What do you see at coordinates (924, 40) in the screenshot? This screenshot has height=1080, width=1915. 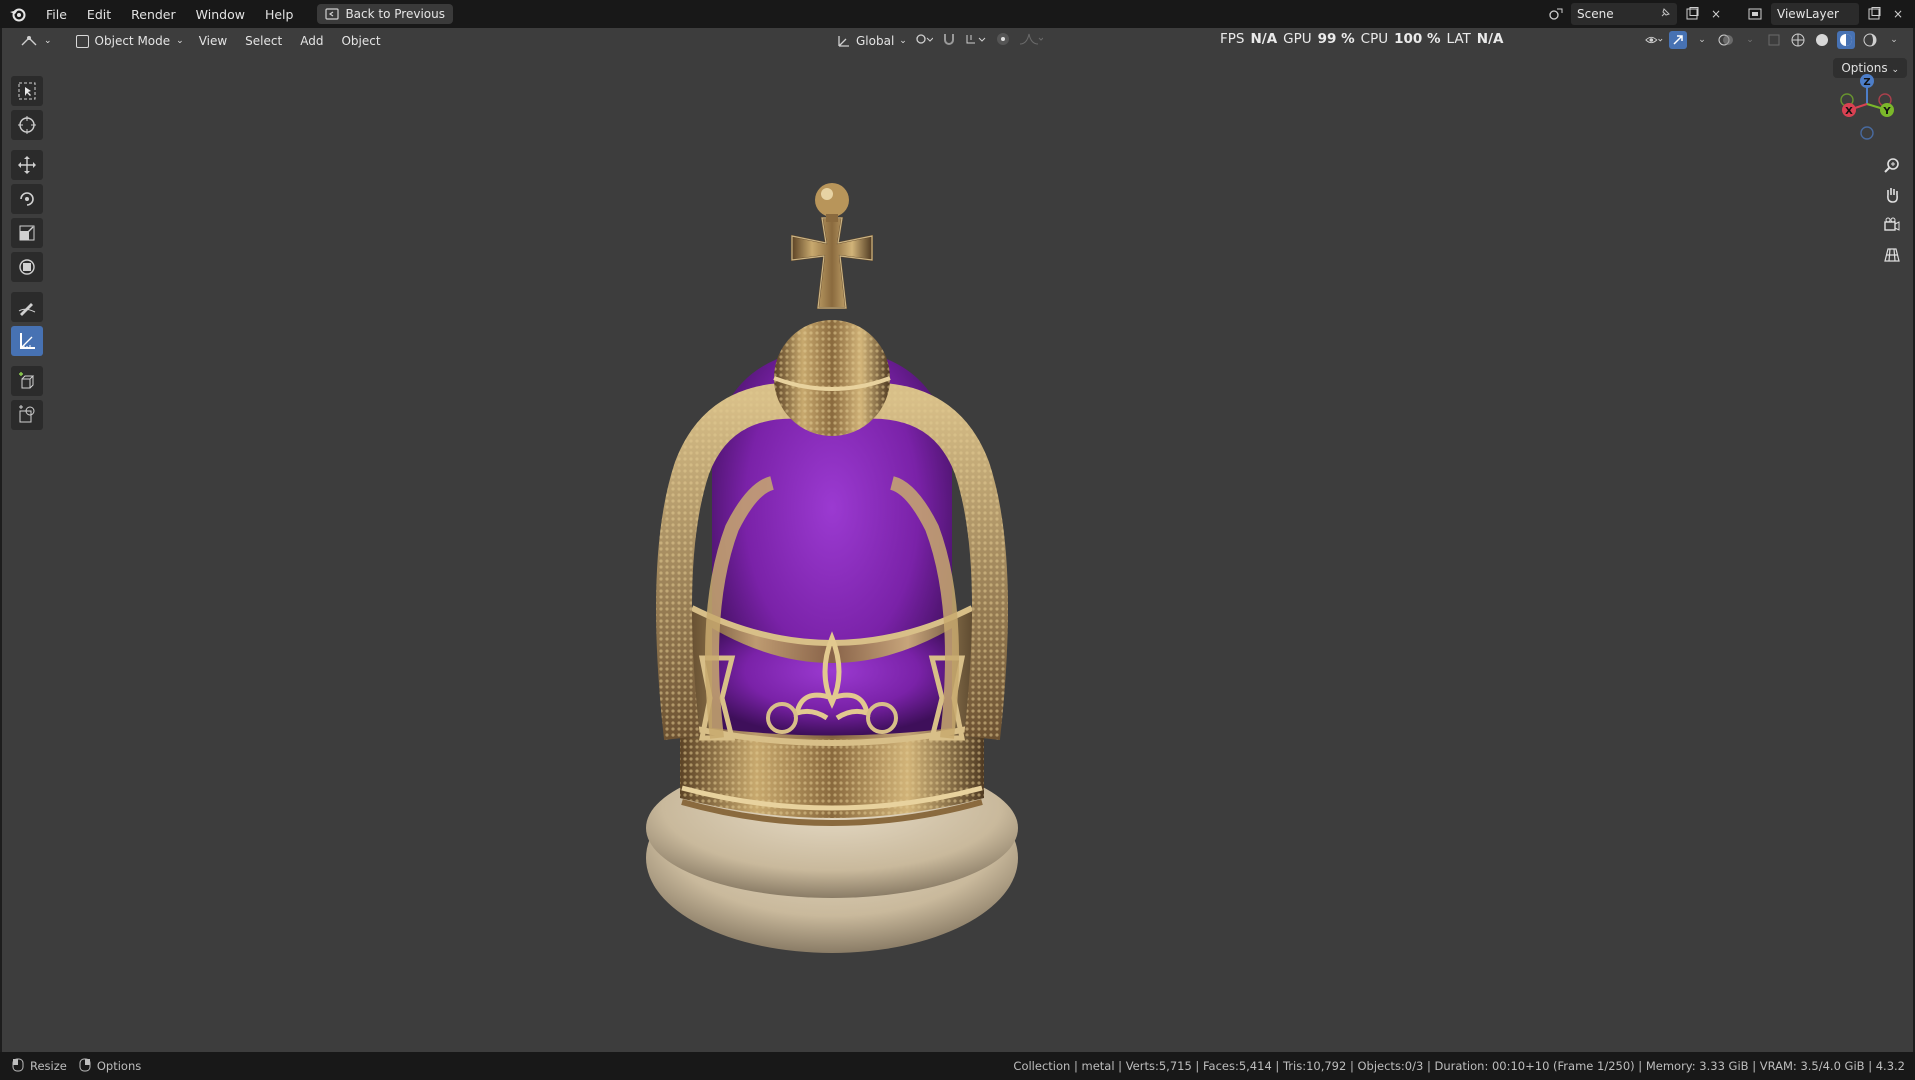 I see `pivot-point-icon` at bounding box center [924, 40].